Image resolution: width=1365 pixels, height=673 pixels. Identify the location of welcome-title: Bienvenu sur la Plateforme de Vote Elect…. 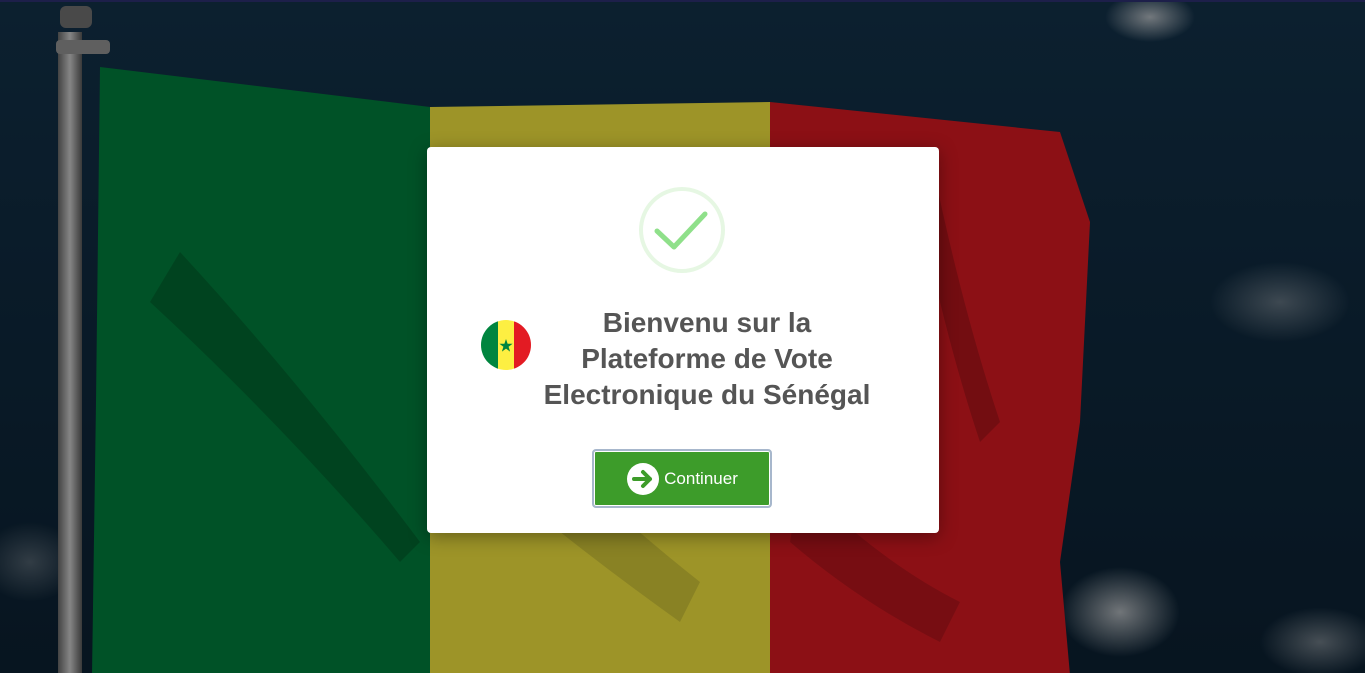
(707, 359).